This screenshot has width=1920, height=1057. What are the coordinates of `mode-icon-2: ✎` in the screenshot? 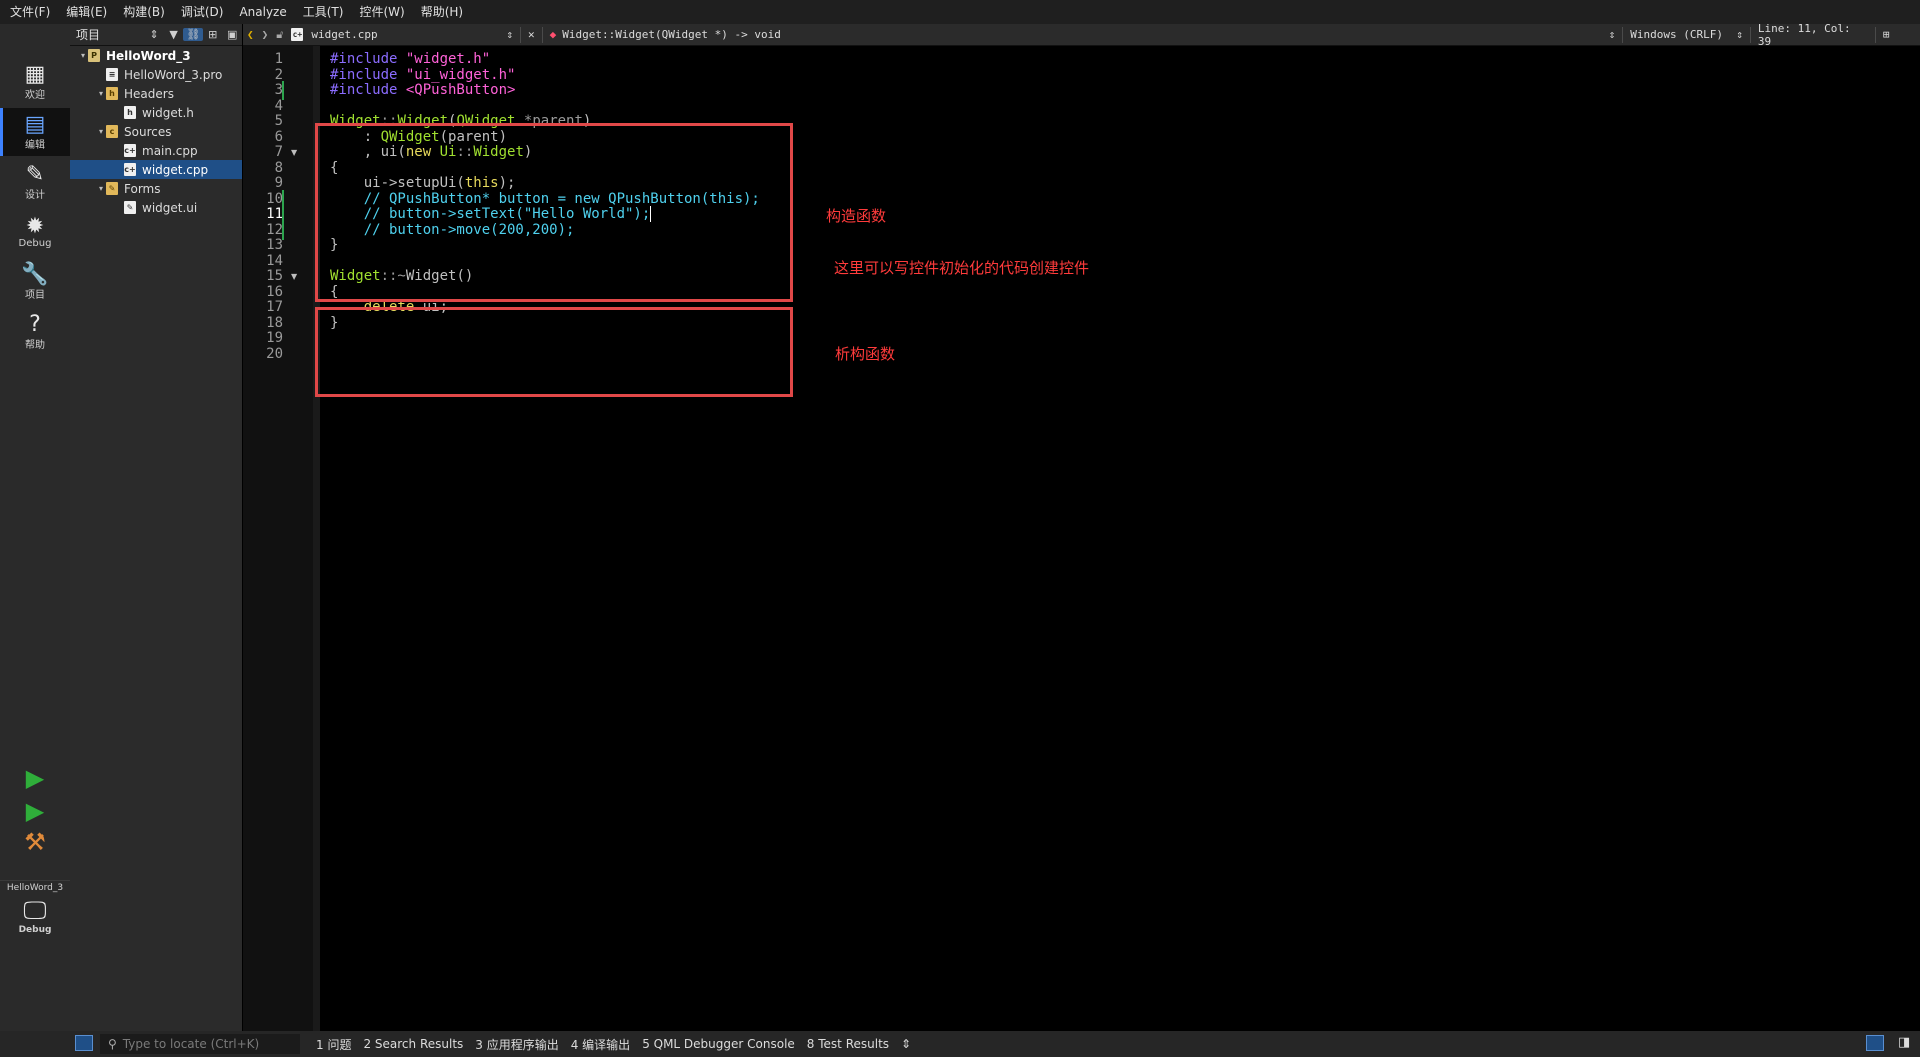 It's located at (35, 174).